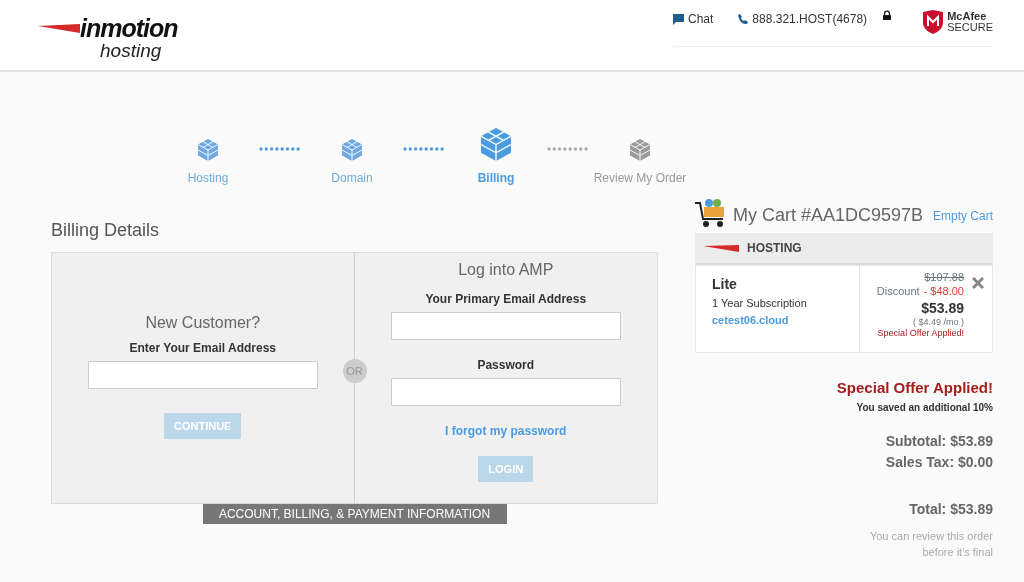 The image size is (1024, 582). What do you see at coordinates (496, 178) in the screenshot?
I see `step-label: Billing` at bounding box center [496, 178].